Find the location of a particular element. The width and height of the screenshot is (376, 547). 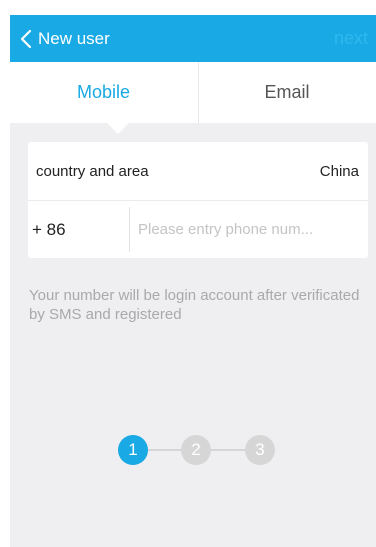

tab-bar: Mobile Email is located at coordinates (193, 92).